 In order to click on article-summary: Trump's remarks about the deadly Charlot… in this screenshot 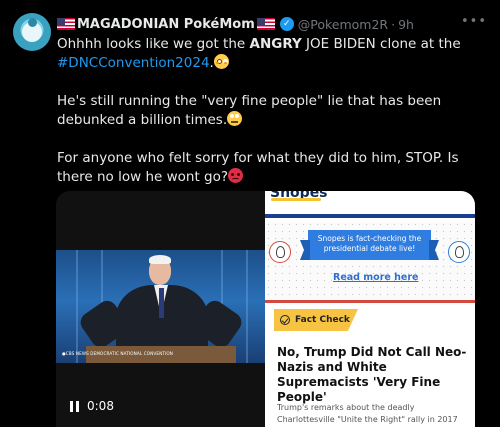, I will do `click(367, 413)`.